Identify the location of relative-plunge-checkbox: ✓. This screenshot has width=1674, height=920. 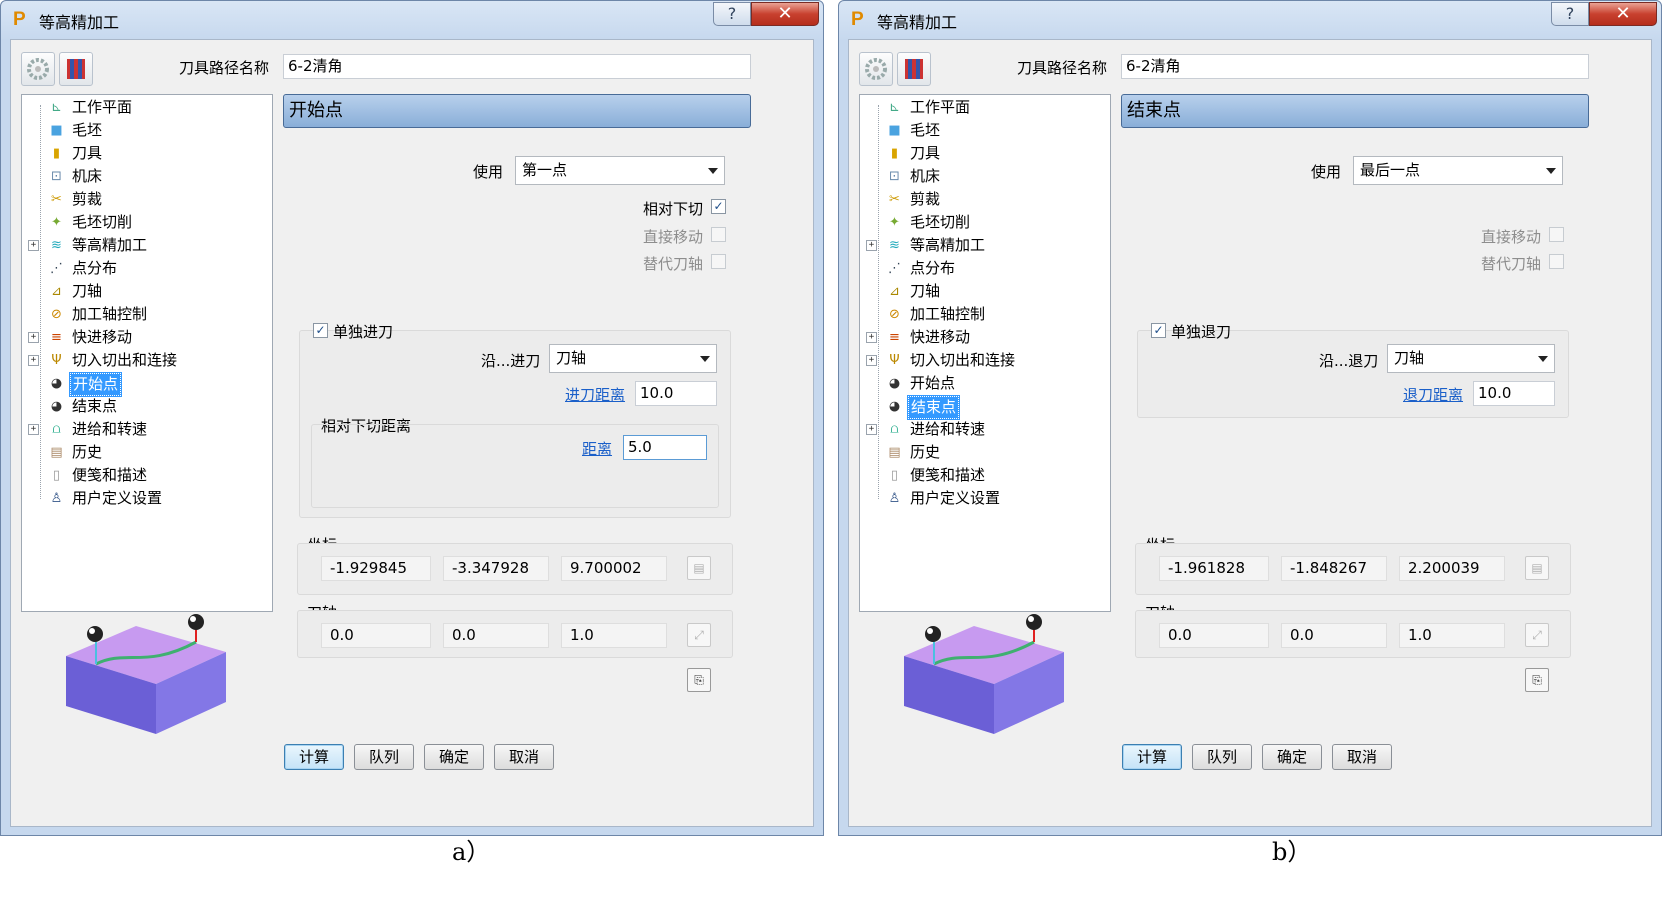
(718, 206).